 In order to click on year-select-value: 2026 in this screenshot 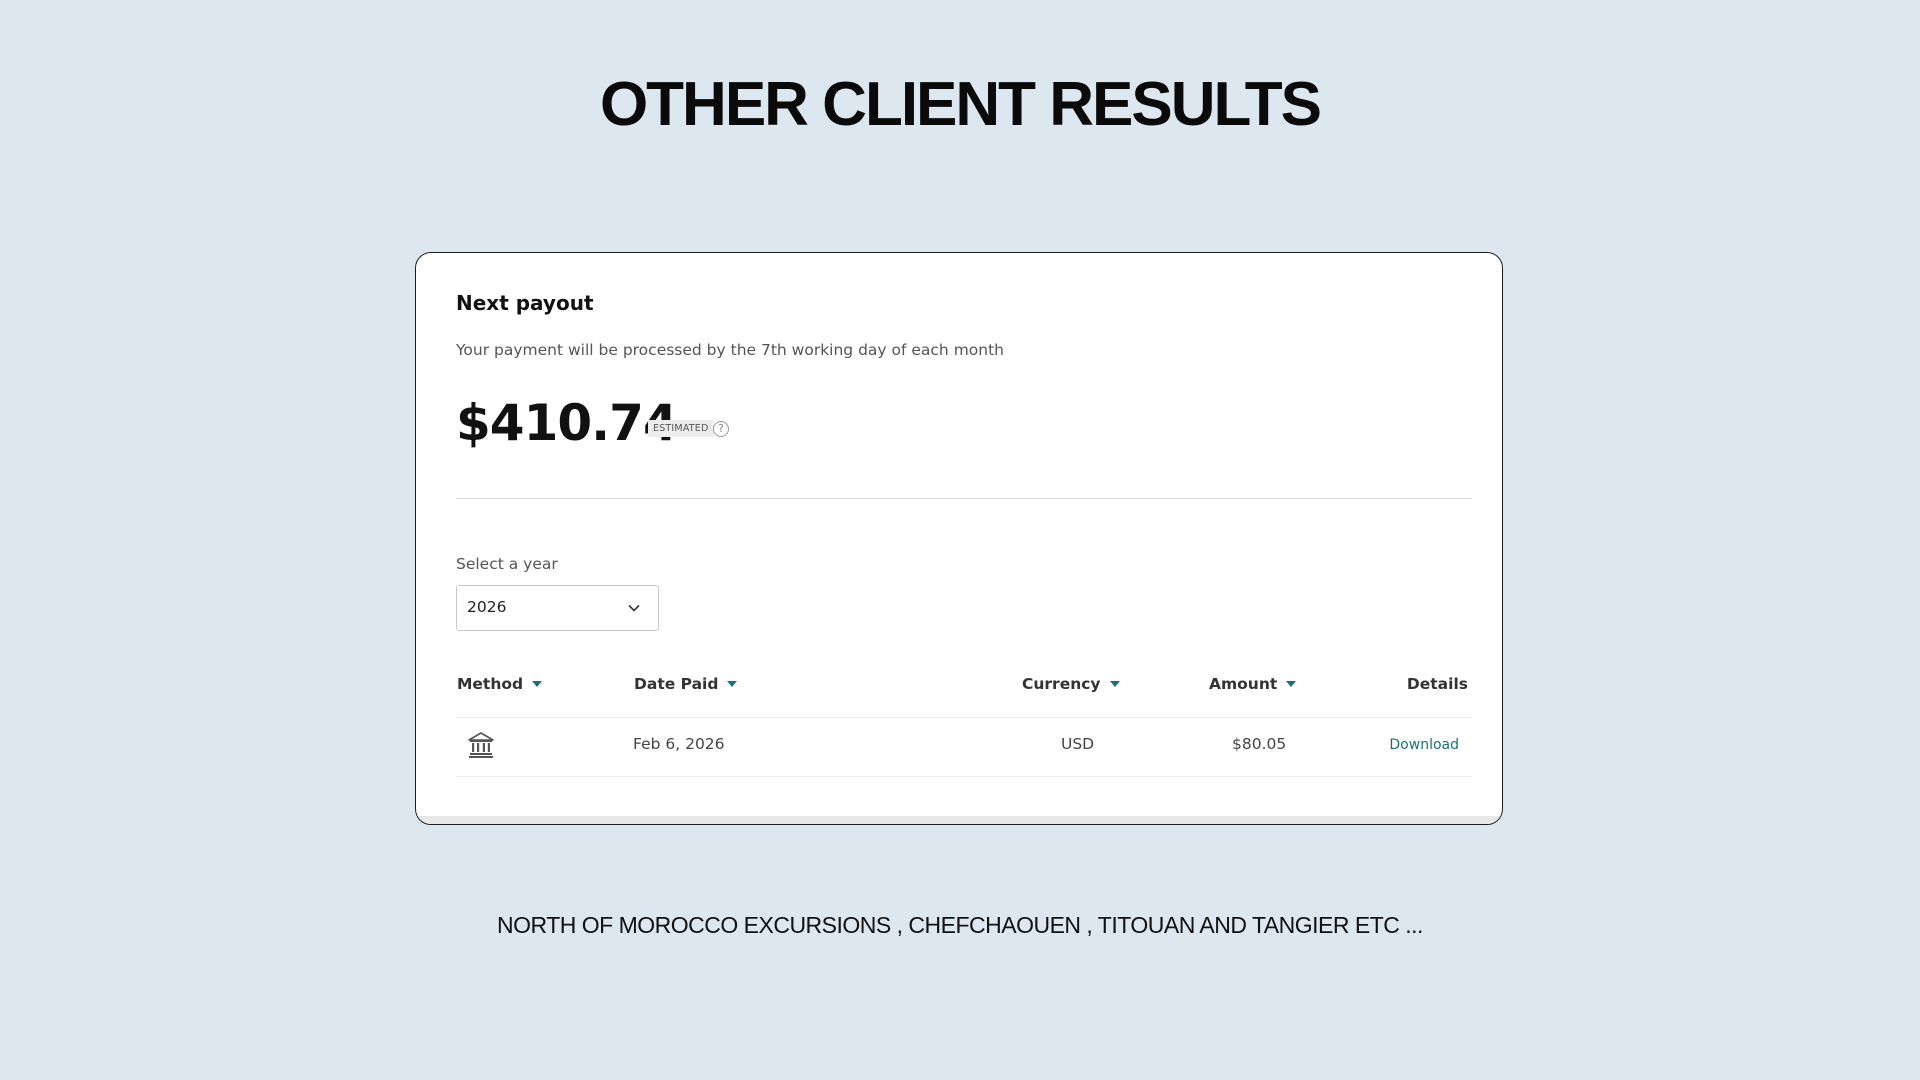, I will do `click(487, 607)`.